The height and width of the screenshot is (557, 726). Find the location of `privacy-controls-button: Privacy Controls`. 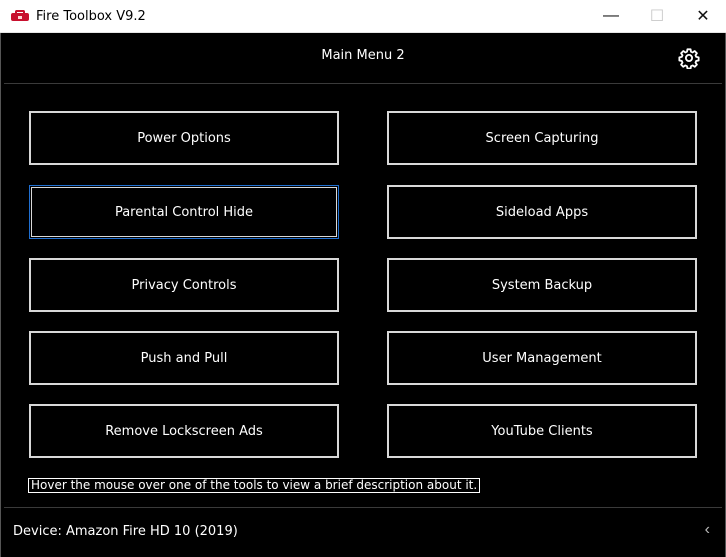

privacy-controls-button: Privacy Controls is located at coordinates (184, 285).